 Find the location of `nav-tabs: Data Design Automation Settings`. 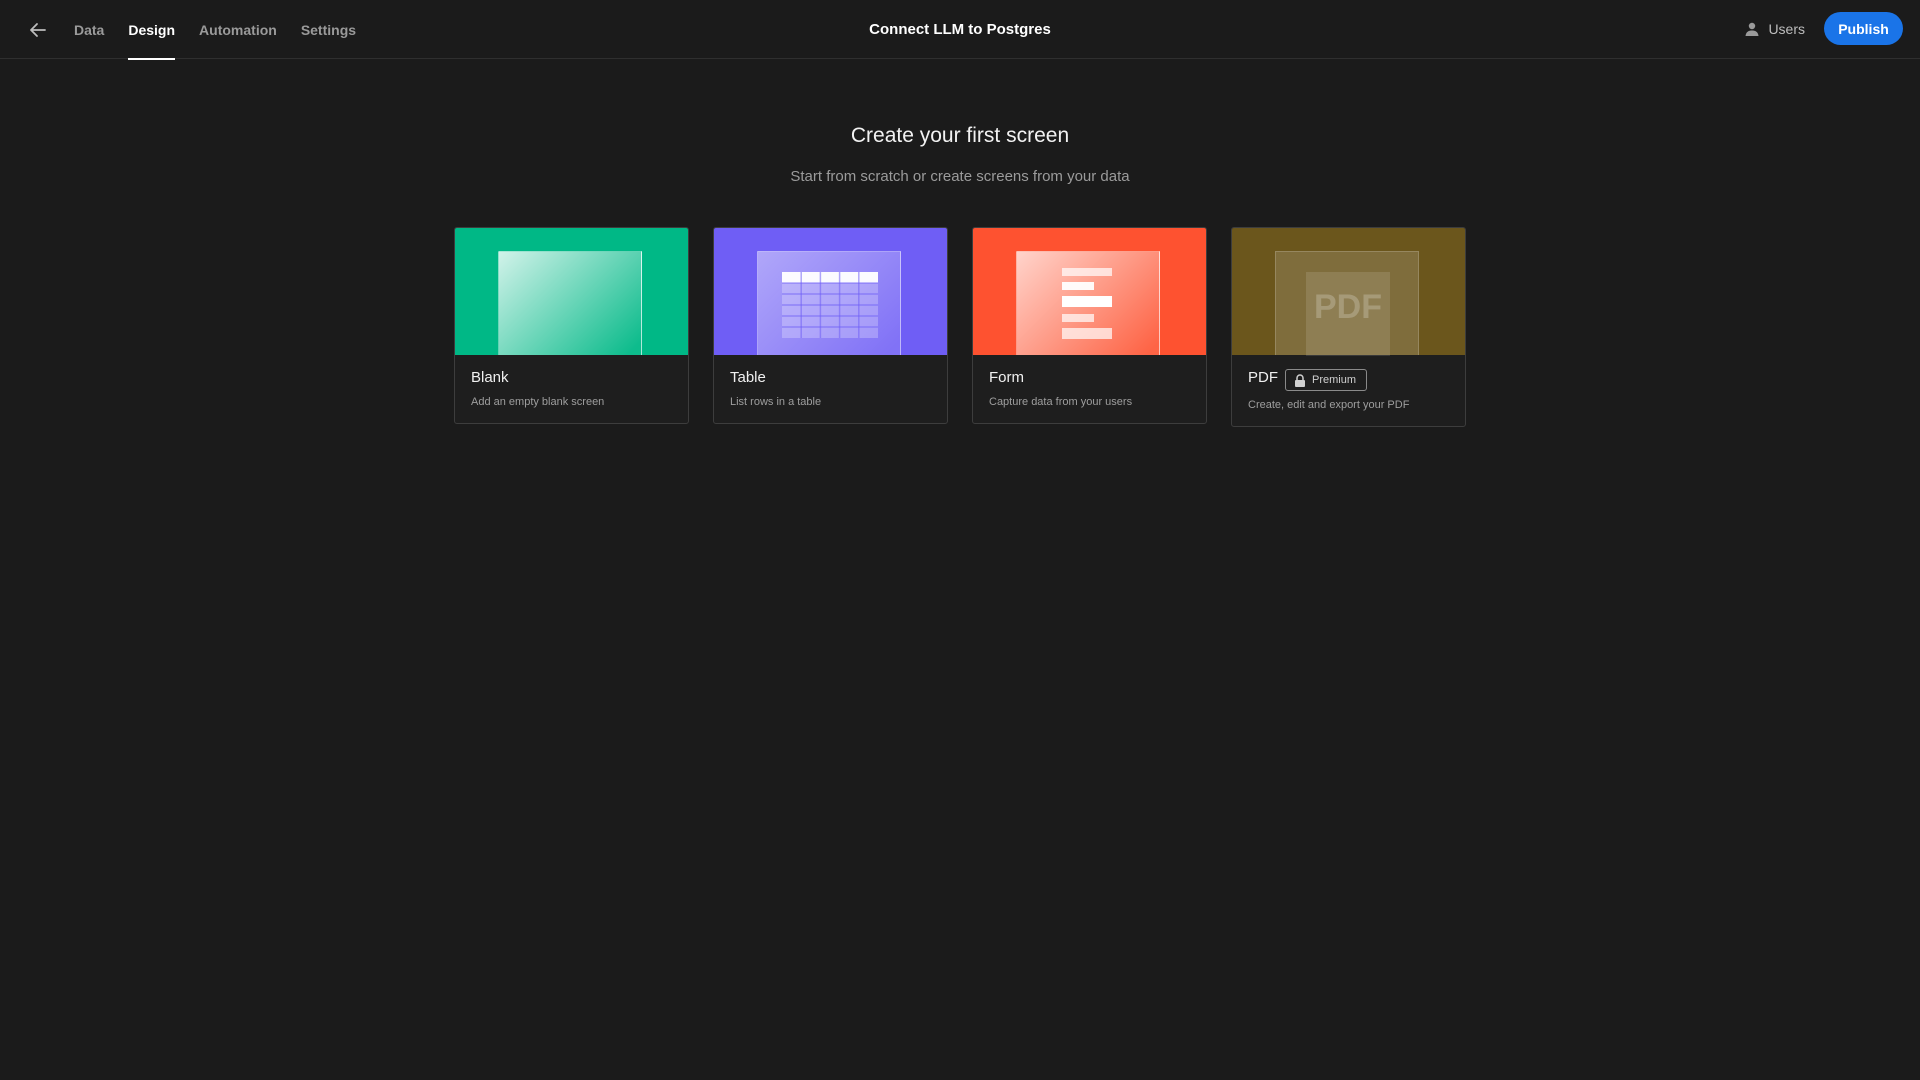

nav-tabs: Data Design Automation Settings is located at coordinates (227, 30).